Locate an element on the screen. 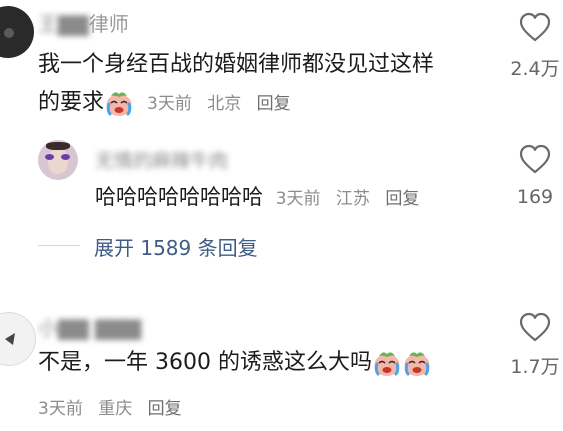 The image size is (563, 431). avatar-mark-icon is located at coordinates (10, 339).